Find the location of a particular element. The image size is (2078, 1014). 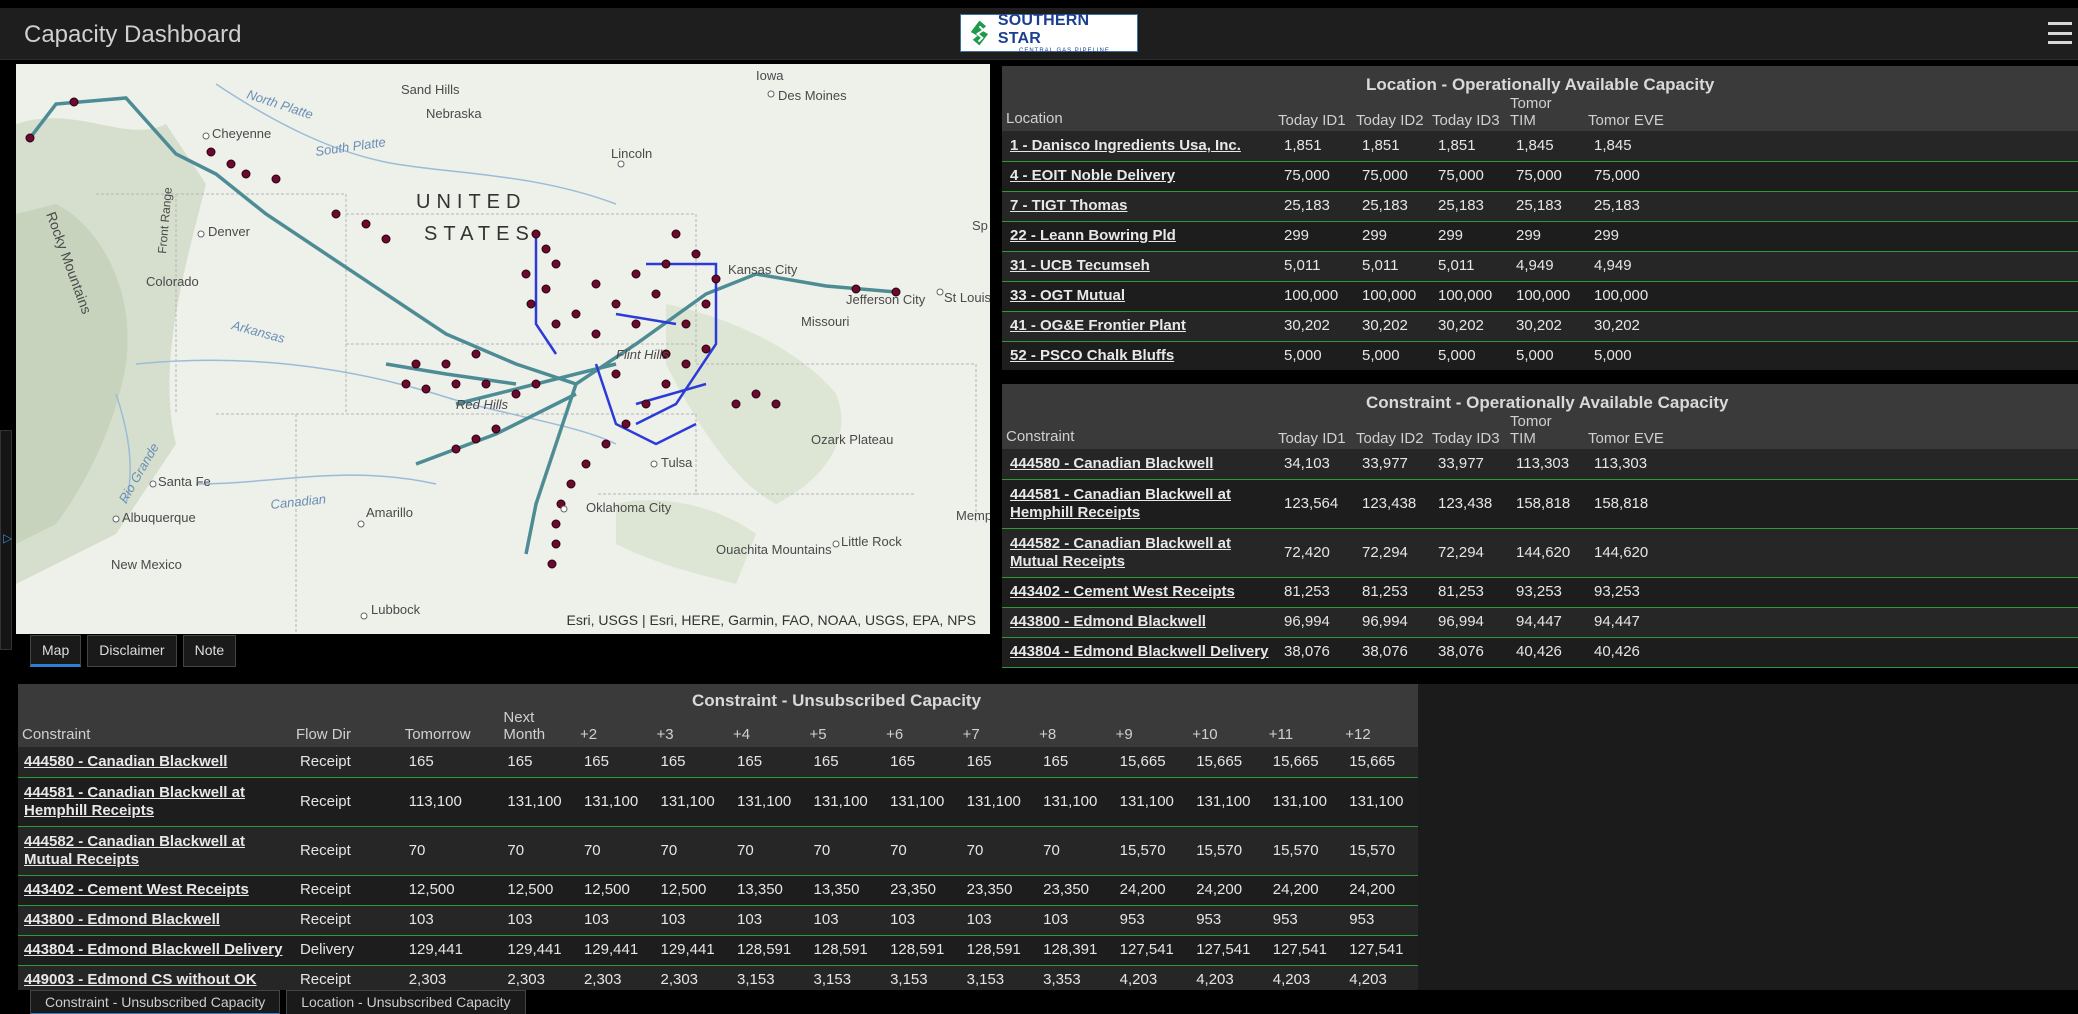

map-label: Kansas City is located at coordinates (763, 269).